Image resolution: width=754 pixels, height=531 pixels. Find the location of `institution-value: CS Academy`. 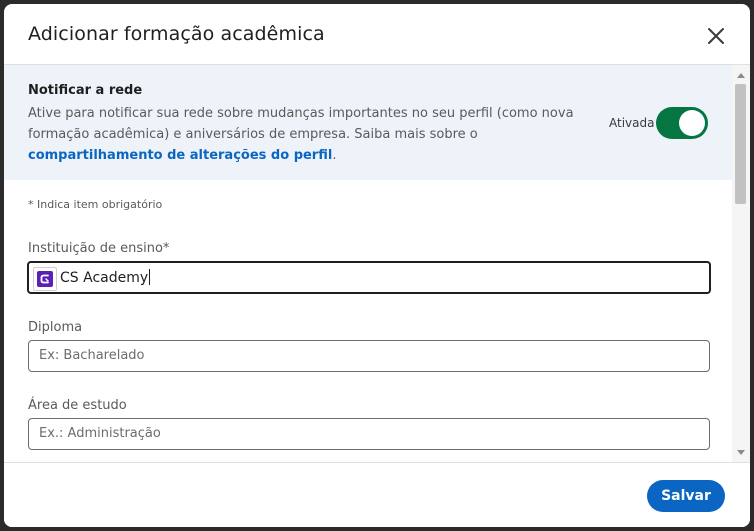

institution-value: CS Academy is located at coordinates (105, 277).